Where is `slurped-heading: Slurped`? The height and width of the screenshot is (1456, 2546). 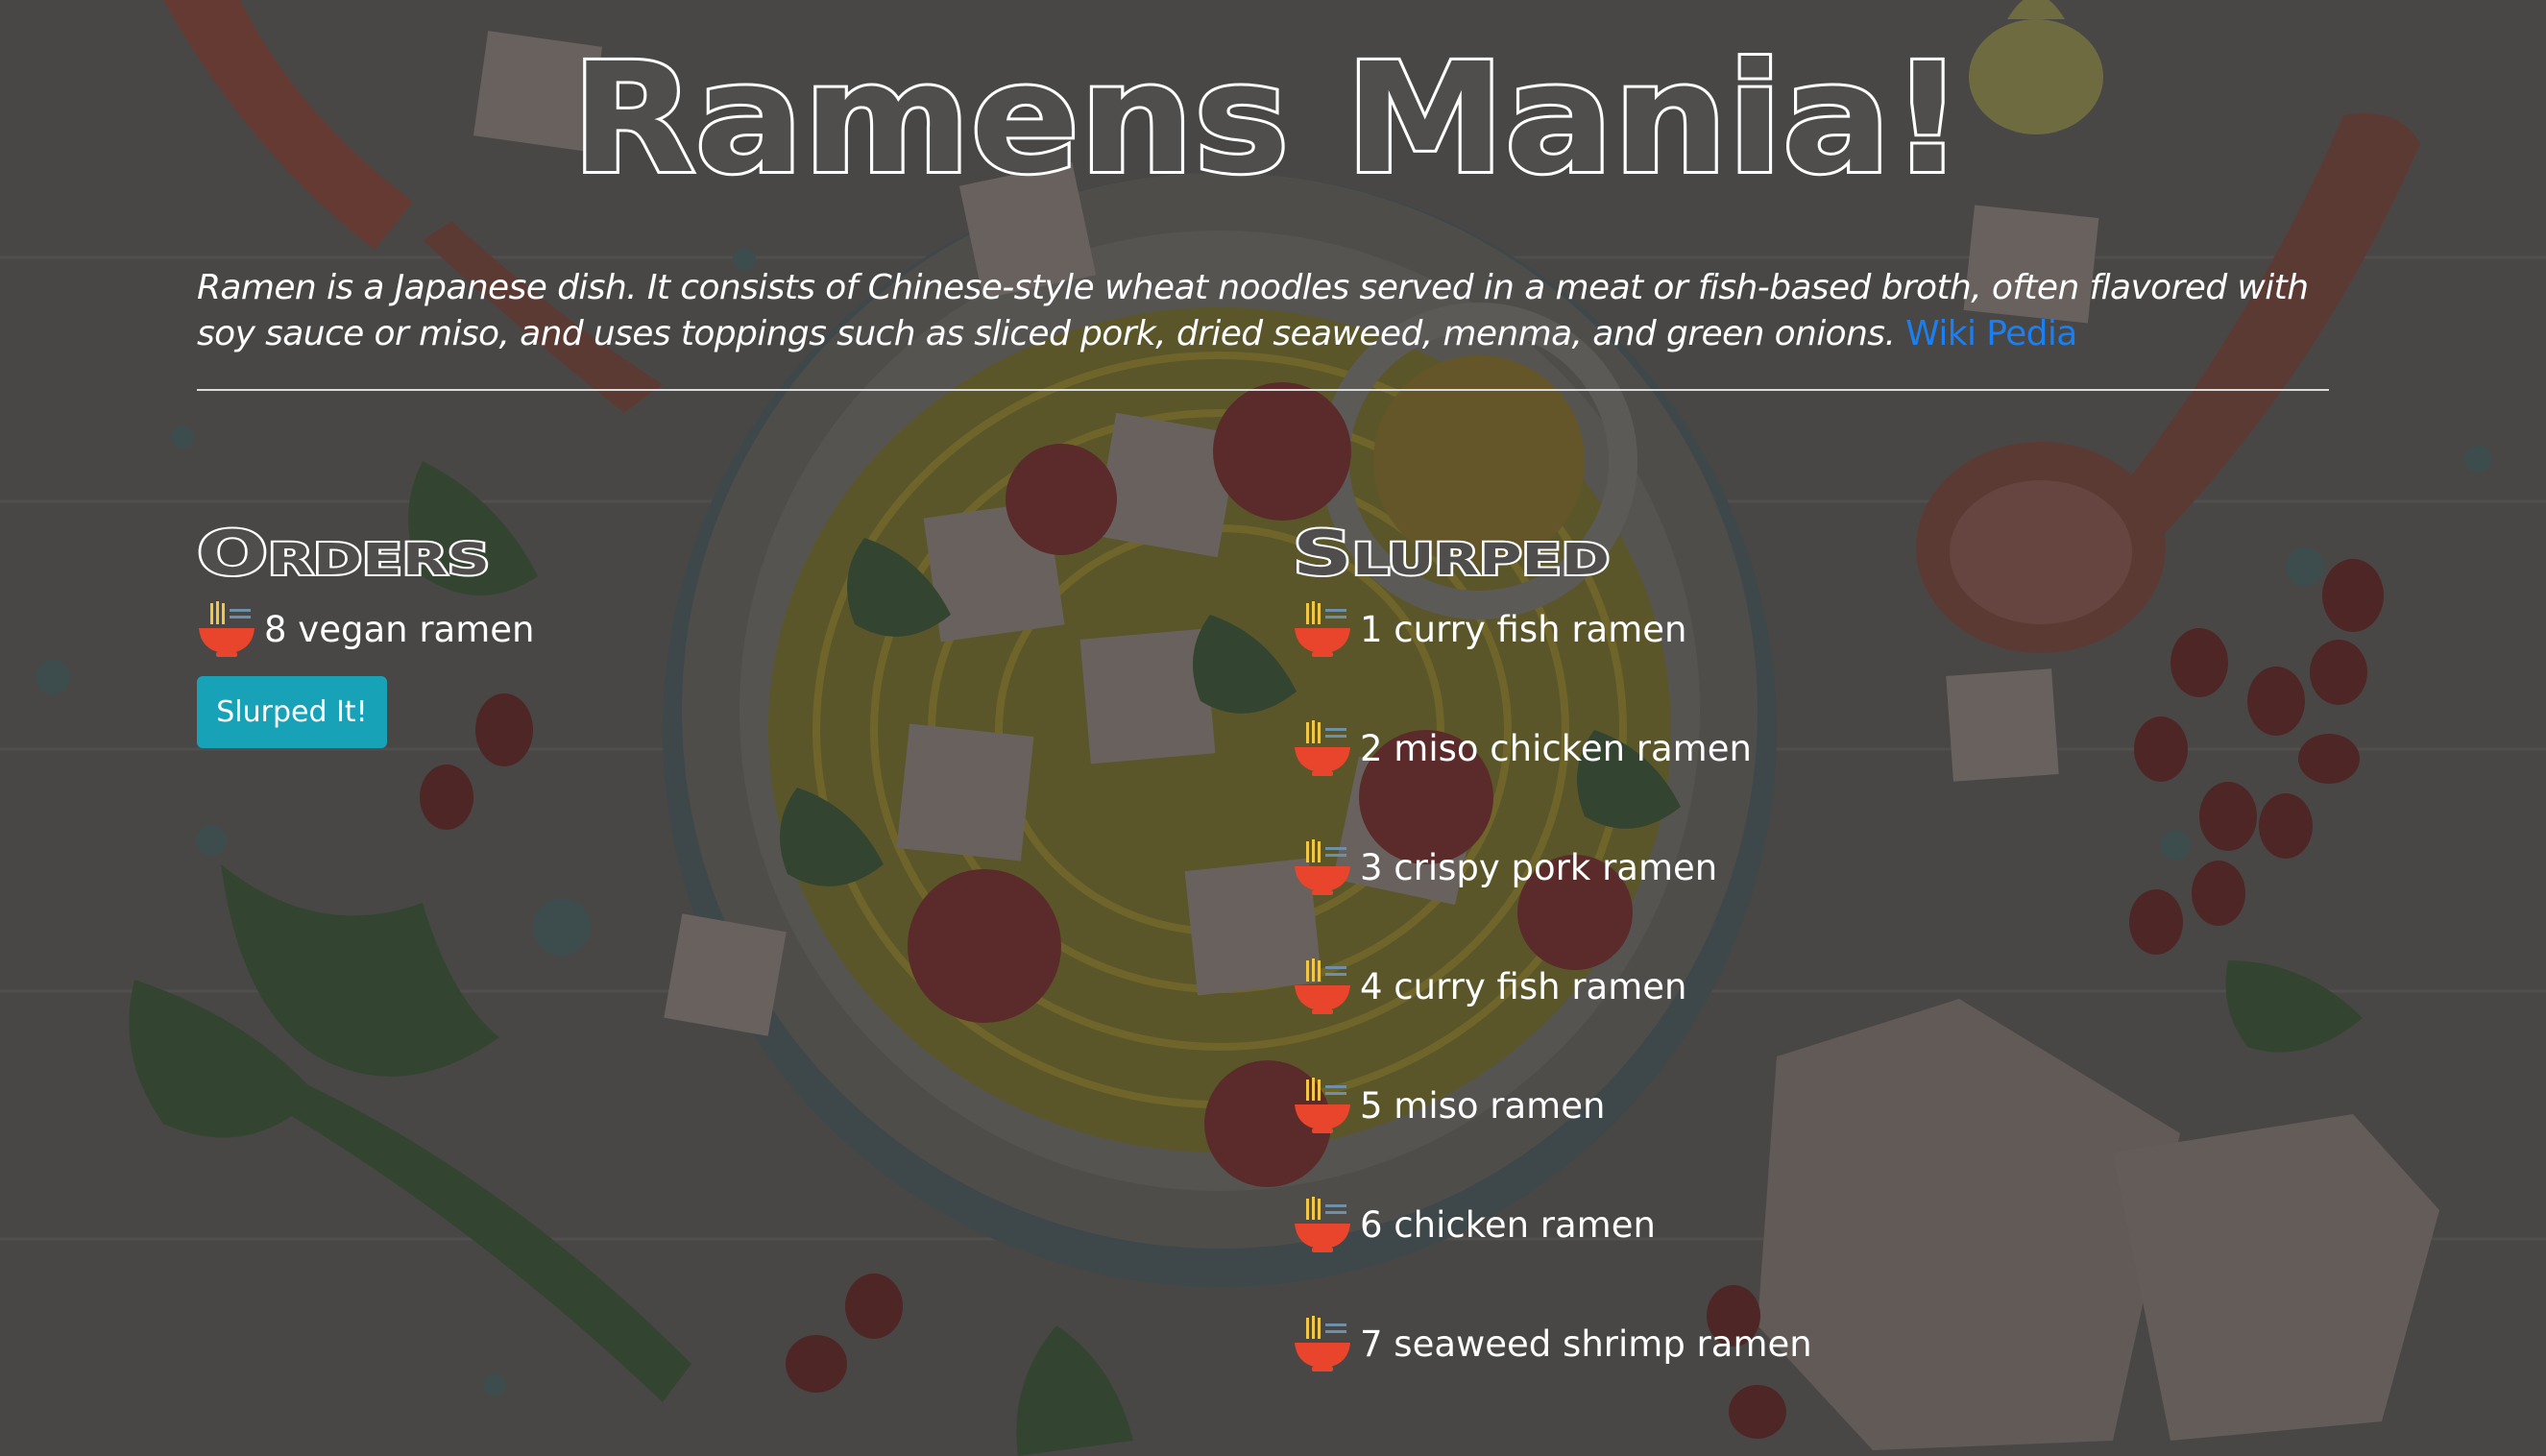
slurped-heading: Slurped is located at coordinates (1484, 553).